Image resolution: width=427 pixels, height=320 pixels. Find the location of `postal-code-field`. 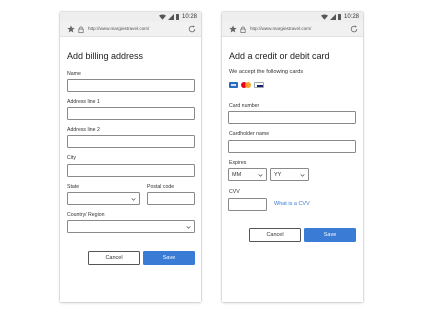

postal-code-field is located at coordinates (171, 198).